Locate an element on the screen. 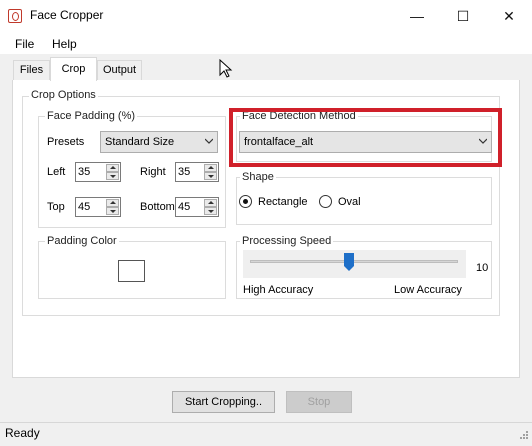 The width and height of the screenshot is (532, 446). status-text: Ready is located at coordinates (22, 433).